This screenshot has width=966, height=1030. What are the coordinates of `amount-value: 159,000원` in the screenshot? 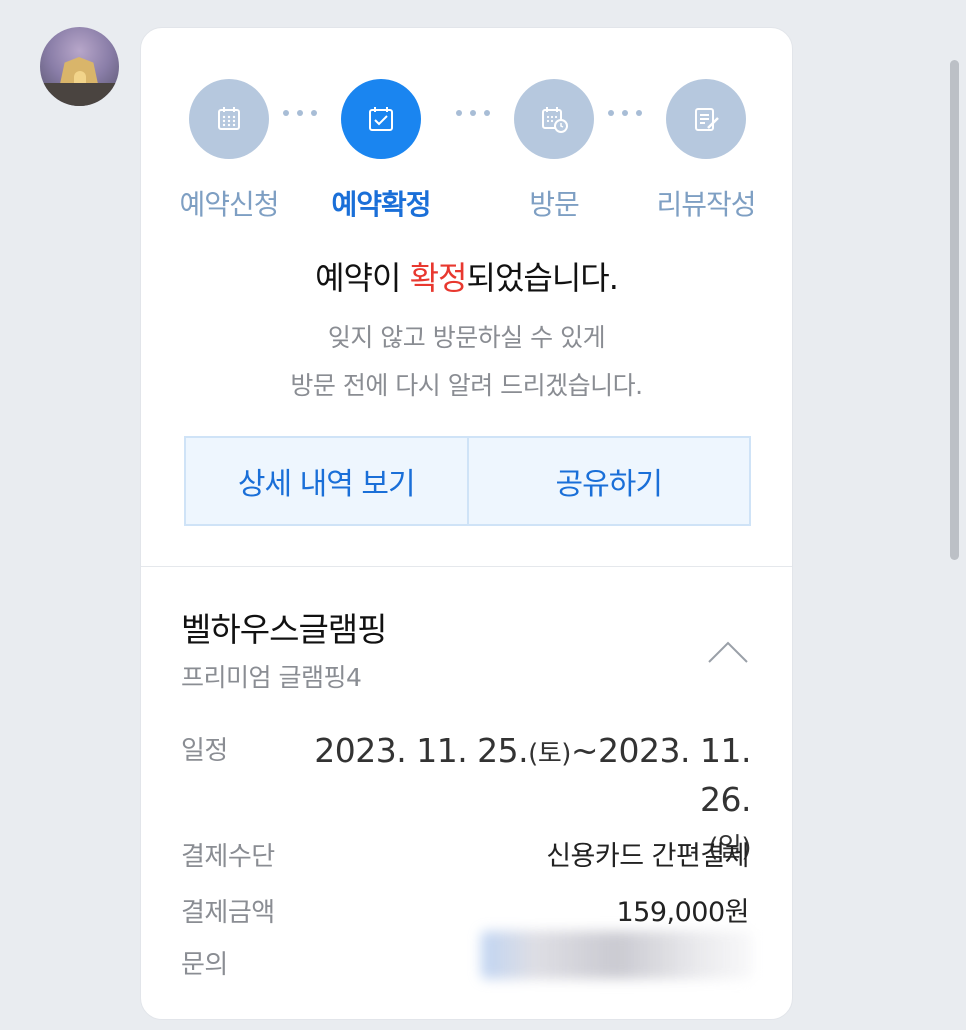 It's located at (683, 912).